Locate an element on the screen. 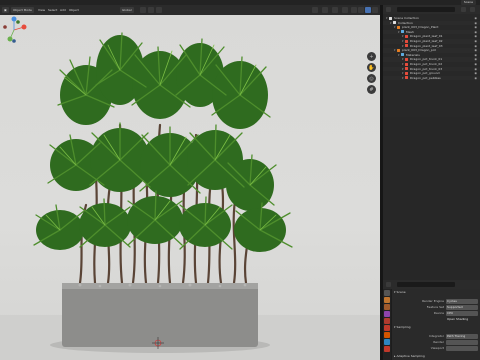 The height and width of the screenshot is (360, 480). outliner-item-label: Dragon_pot_ground is located at coordinates (425, 73).